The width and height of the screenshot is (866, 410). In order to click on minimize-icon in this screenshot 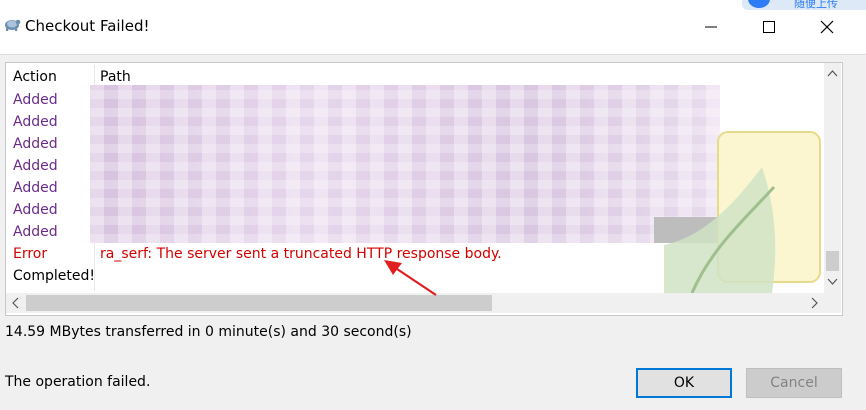, I will do `click(711, 27)`.